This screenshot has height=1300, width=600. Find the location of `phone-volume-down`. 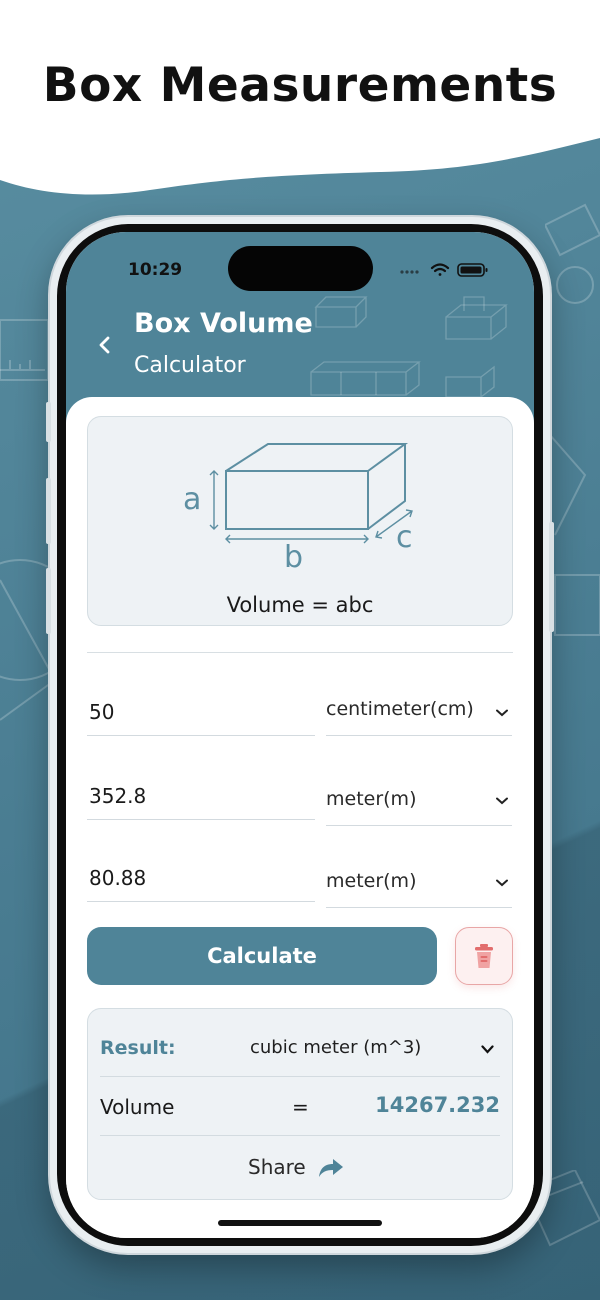

phone-volume-down is located at coordinates (48, 601).